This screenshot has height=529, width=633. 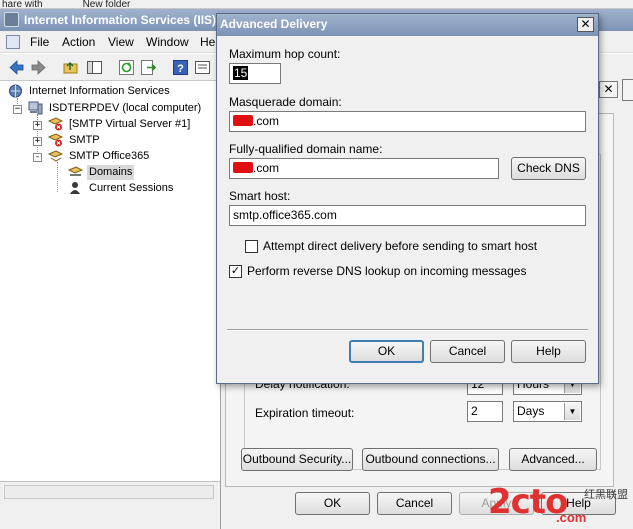 I want to click on status-pane, so click(x=109, y=492).